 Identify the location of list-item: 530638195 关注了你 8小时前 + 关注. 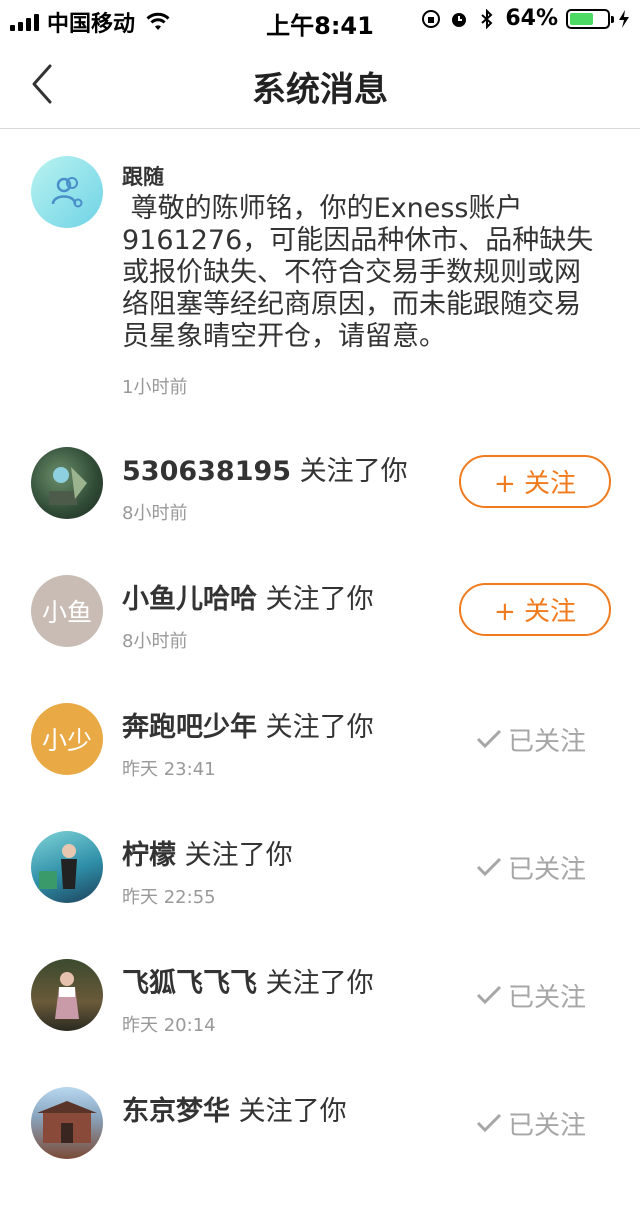
(320, 511).